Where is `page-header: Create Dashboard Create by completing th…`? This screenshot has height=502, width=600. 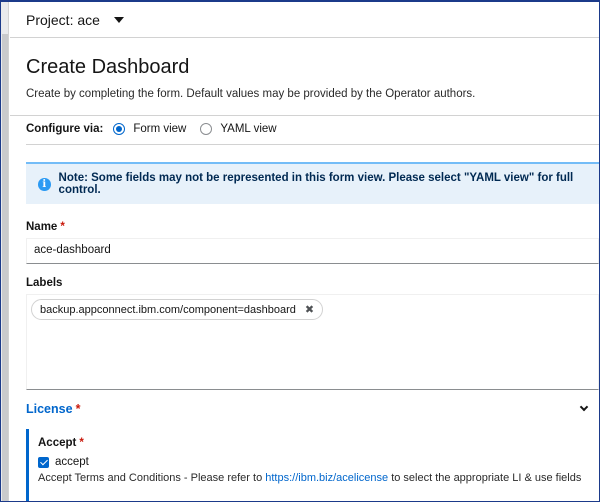
page-header: Create Dashboard Create by completing th… is located at coordinates (308, 78).